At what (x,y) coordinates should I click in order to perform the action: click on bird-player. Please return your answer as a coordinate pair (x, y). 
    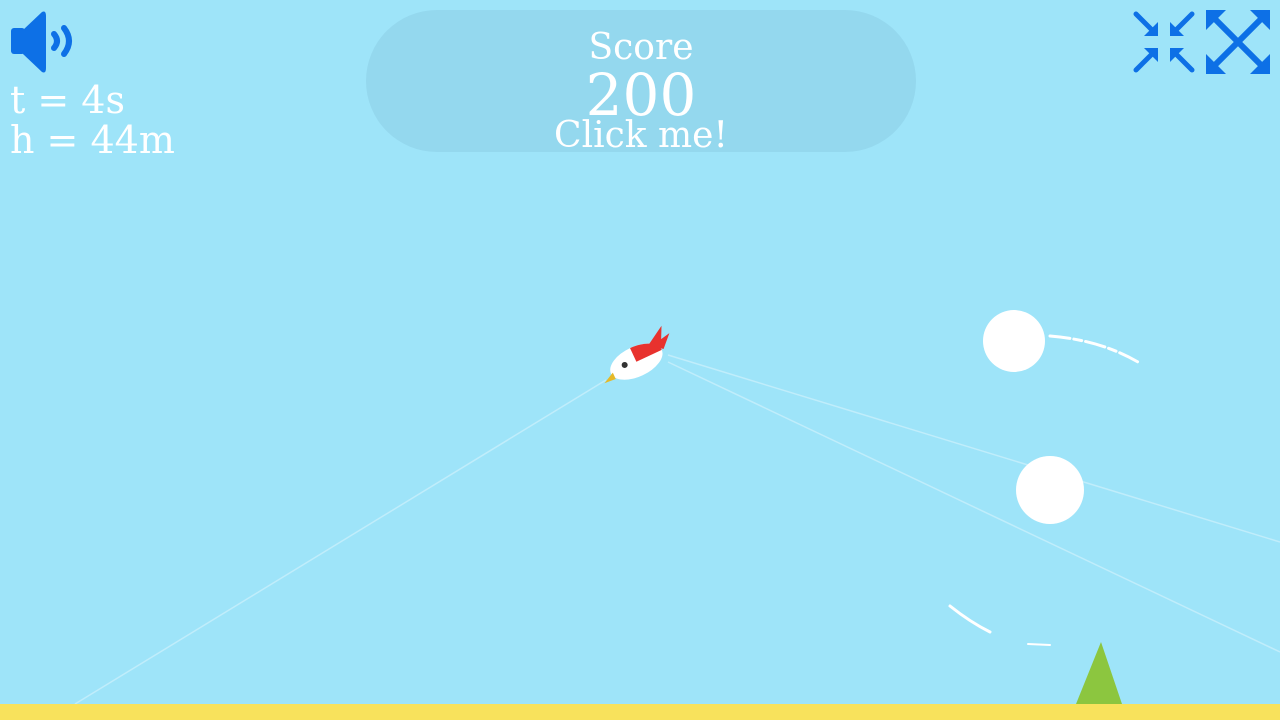
    Looking at the image, I should click on (637, 354).